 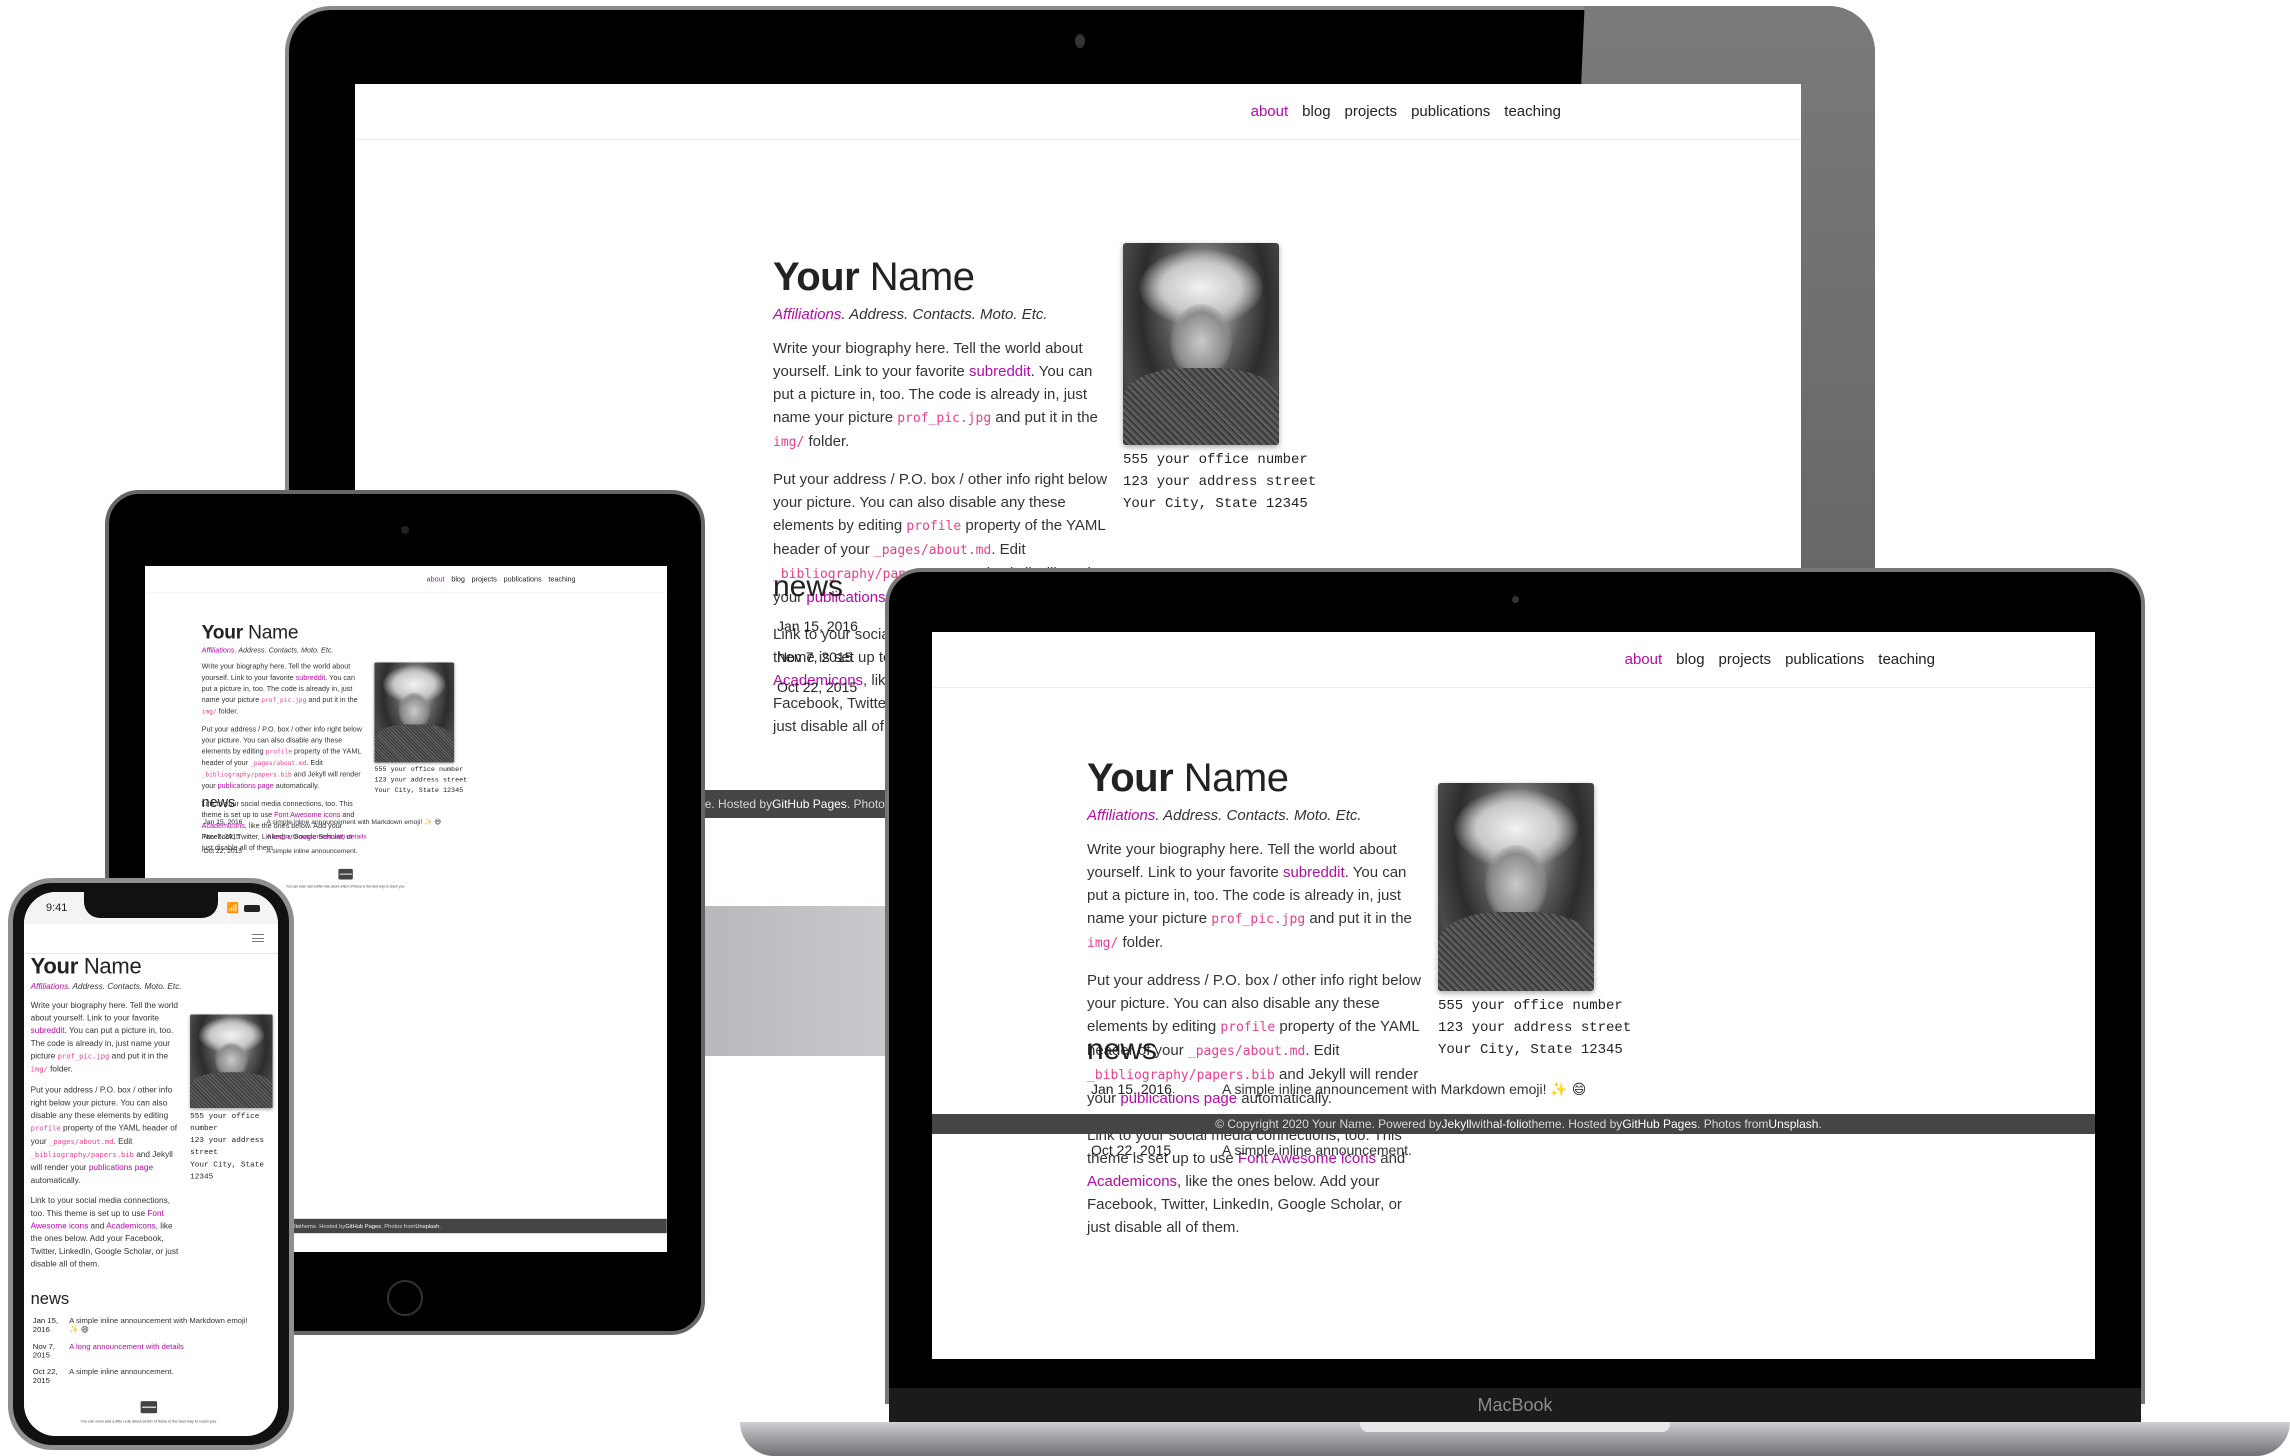 What do you see at coordinates (223, 850) in the screenshot?
I see `news-date: Oct 22, 2015` at bounding box center [223, 850].